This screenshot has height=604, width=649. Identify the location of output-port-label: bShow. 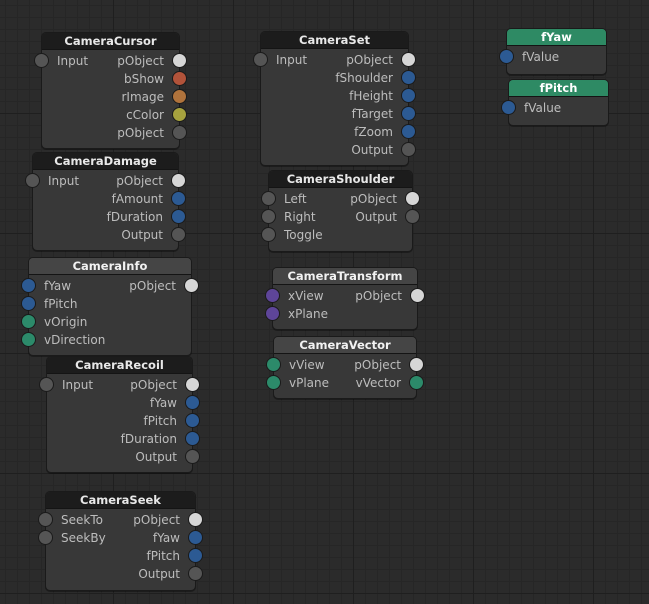
(144, 79).